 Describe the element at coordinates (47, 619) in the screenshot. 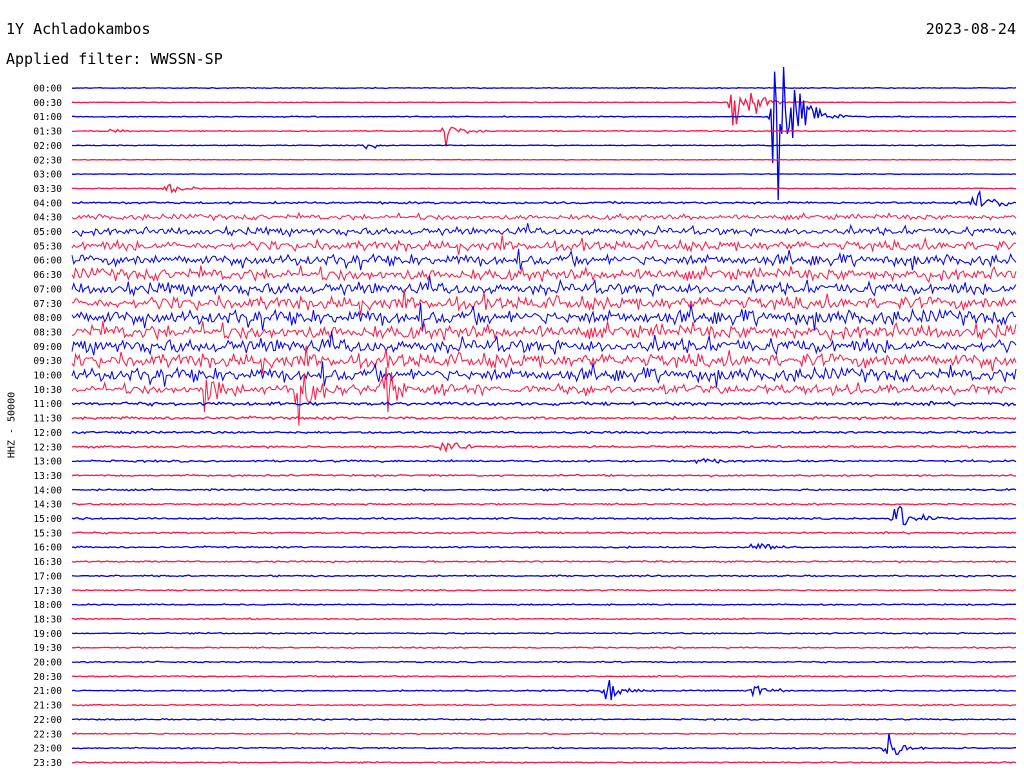

I see `tick-label: 18:30` at that location.